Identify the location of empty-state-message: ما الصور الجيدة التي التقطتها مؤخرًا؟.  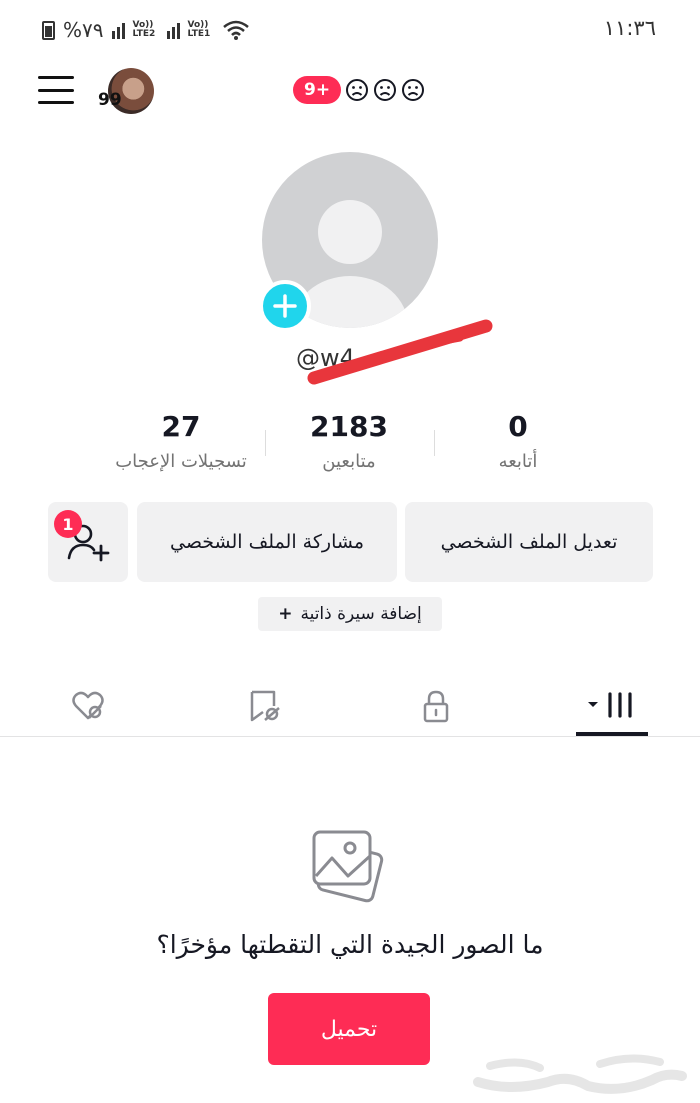
(350, 944).